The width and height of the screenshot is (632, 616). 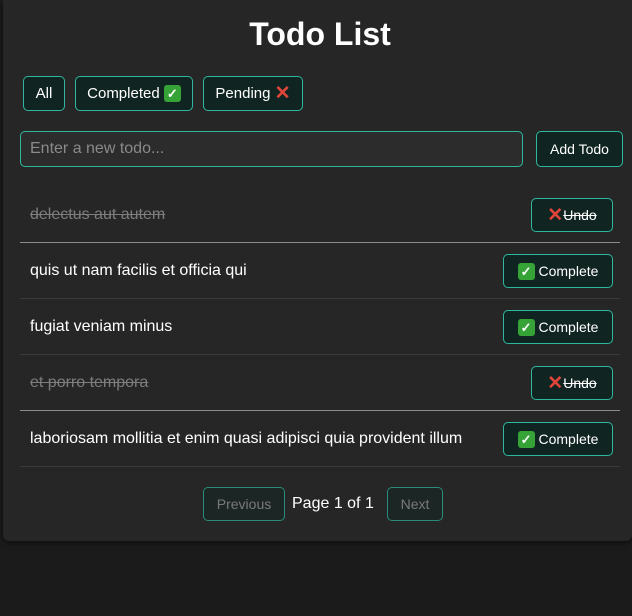 I want to click on todo-row: et porro tempora ✕ Undo, so click(x=320, y=383).